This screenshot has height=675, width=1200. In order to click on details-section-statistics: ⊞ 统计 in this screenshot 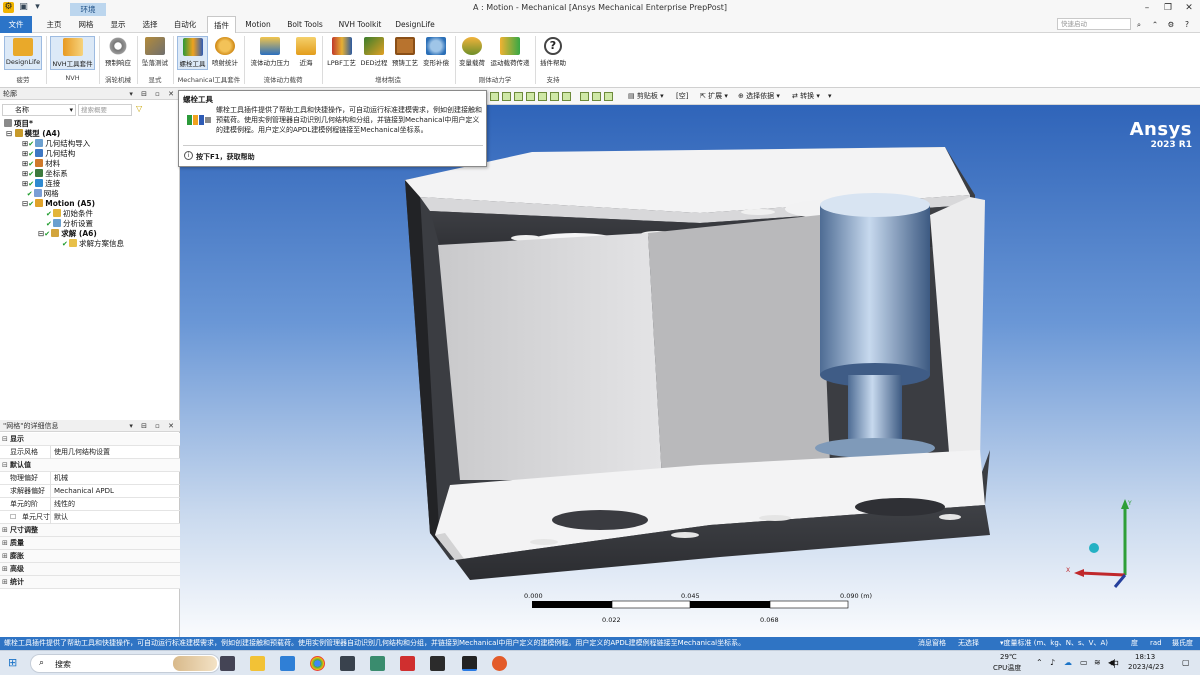, I will do `click(90, 582)`.